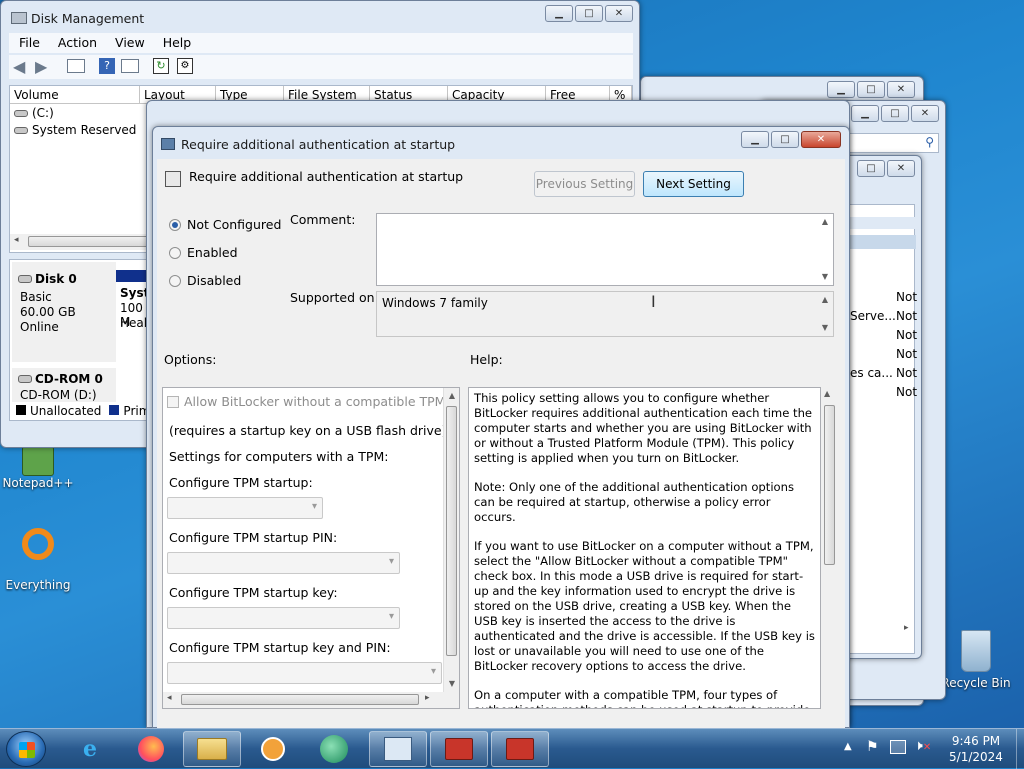 This screenshot has width=1024, height=769. What do you see at coordinates (161, 66) in the screenshot?
I see `refresh-icon: ↻` at bounding box center [161, 66].